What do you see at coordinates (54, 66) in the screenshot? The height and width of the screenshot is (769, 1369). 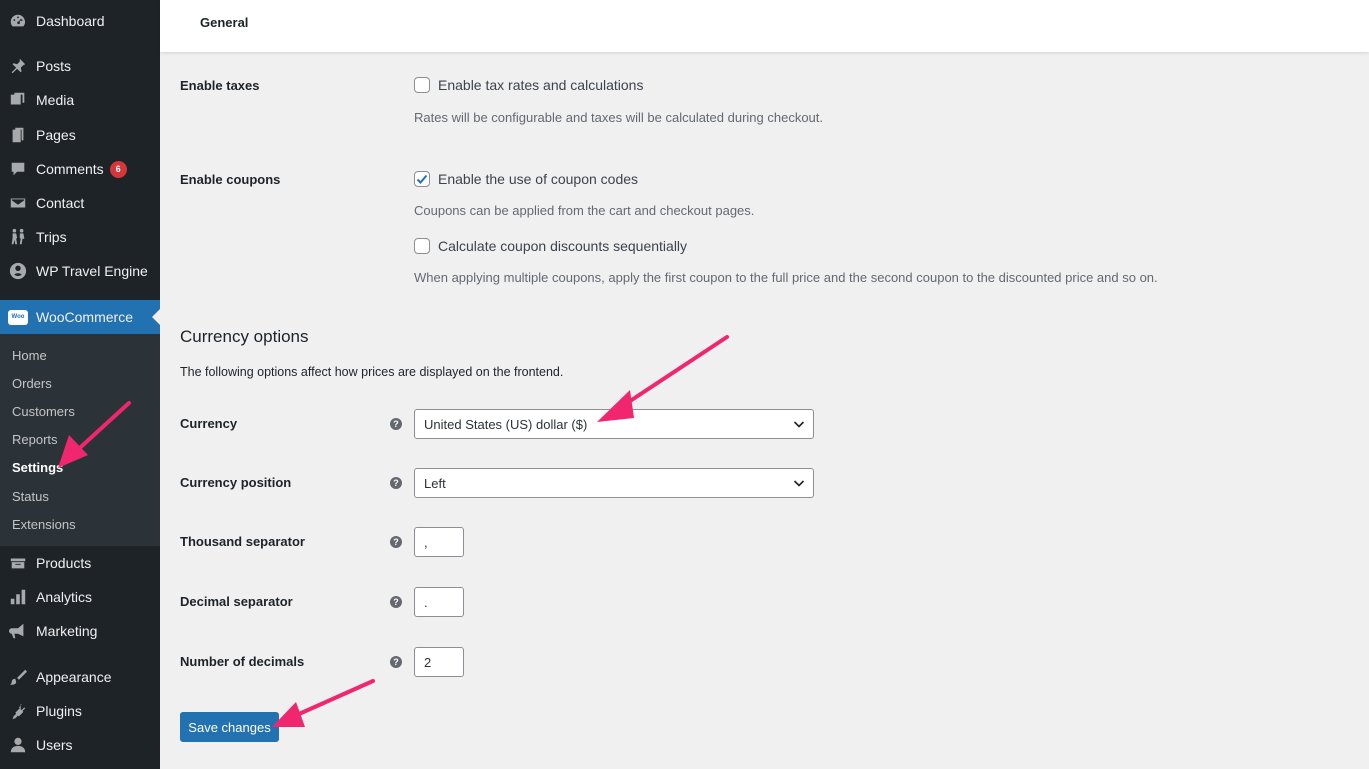 I see `menu-label: Posts` at bounding box center [54, 66].